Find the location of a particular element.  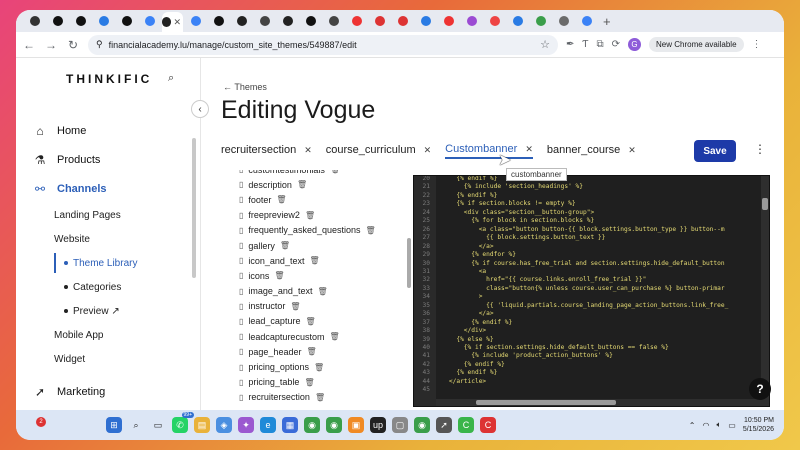

file-list-item: ▯ pricing_table 🗑︎ is located at coordinates (313, 382).